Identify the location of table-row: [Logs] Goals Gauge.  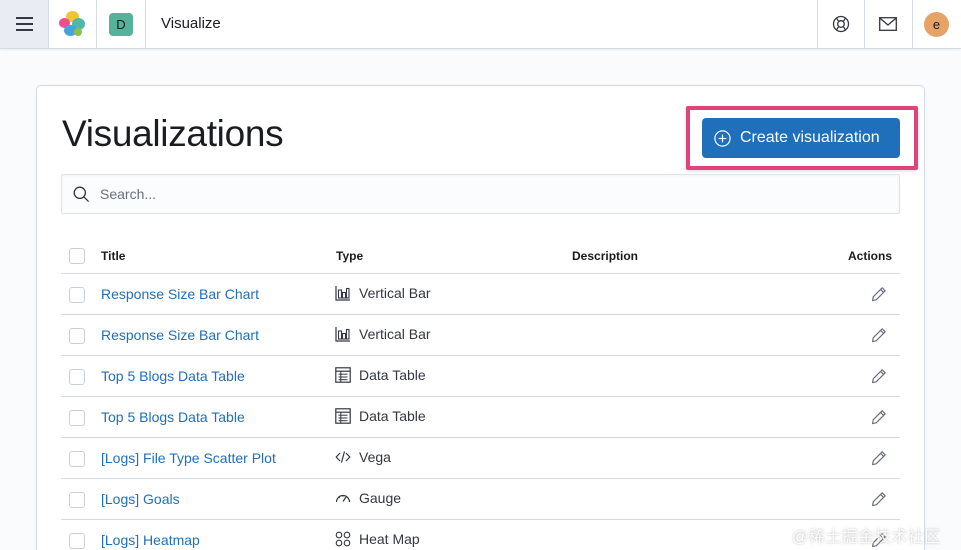
(480, 499).